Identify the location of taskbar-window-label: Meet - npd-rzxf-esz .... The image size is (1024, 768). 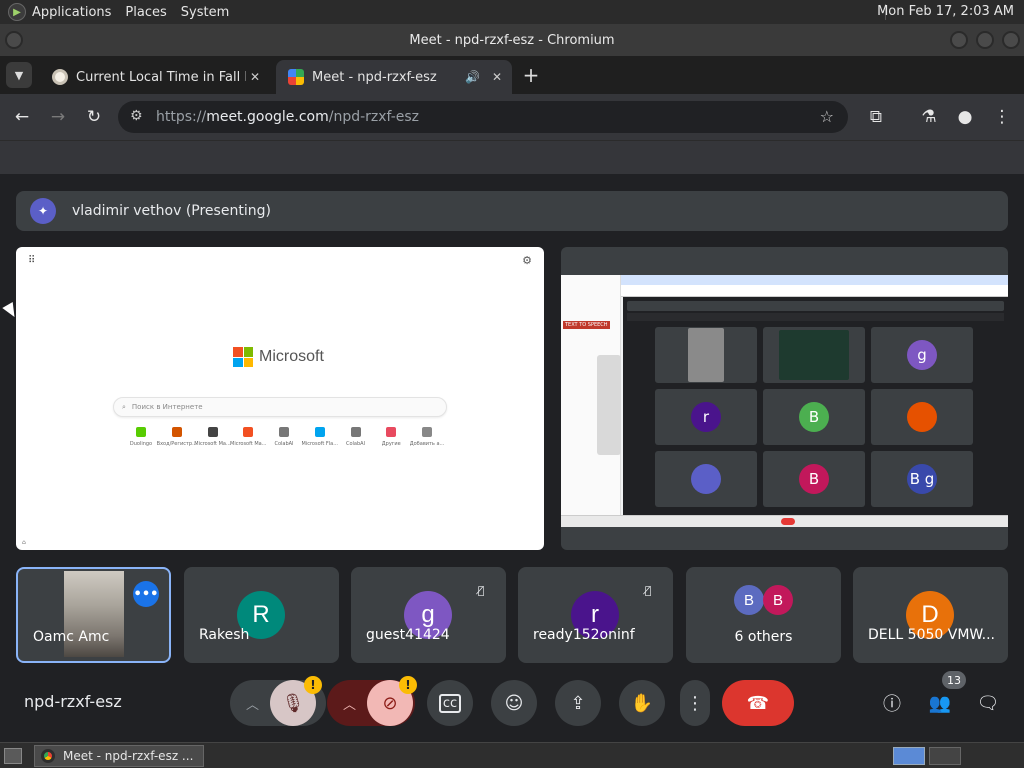
(128, 756).